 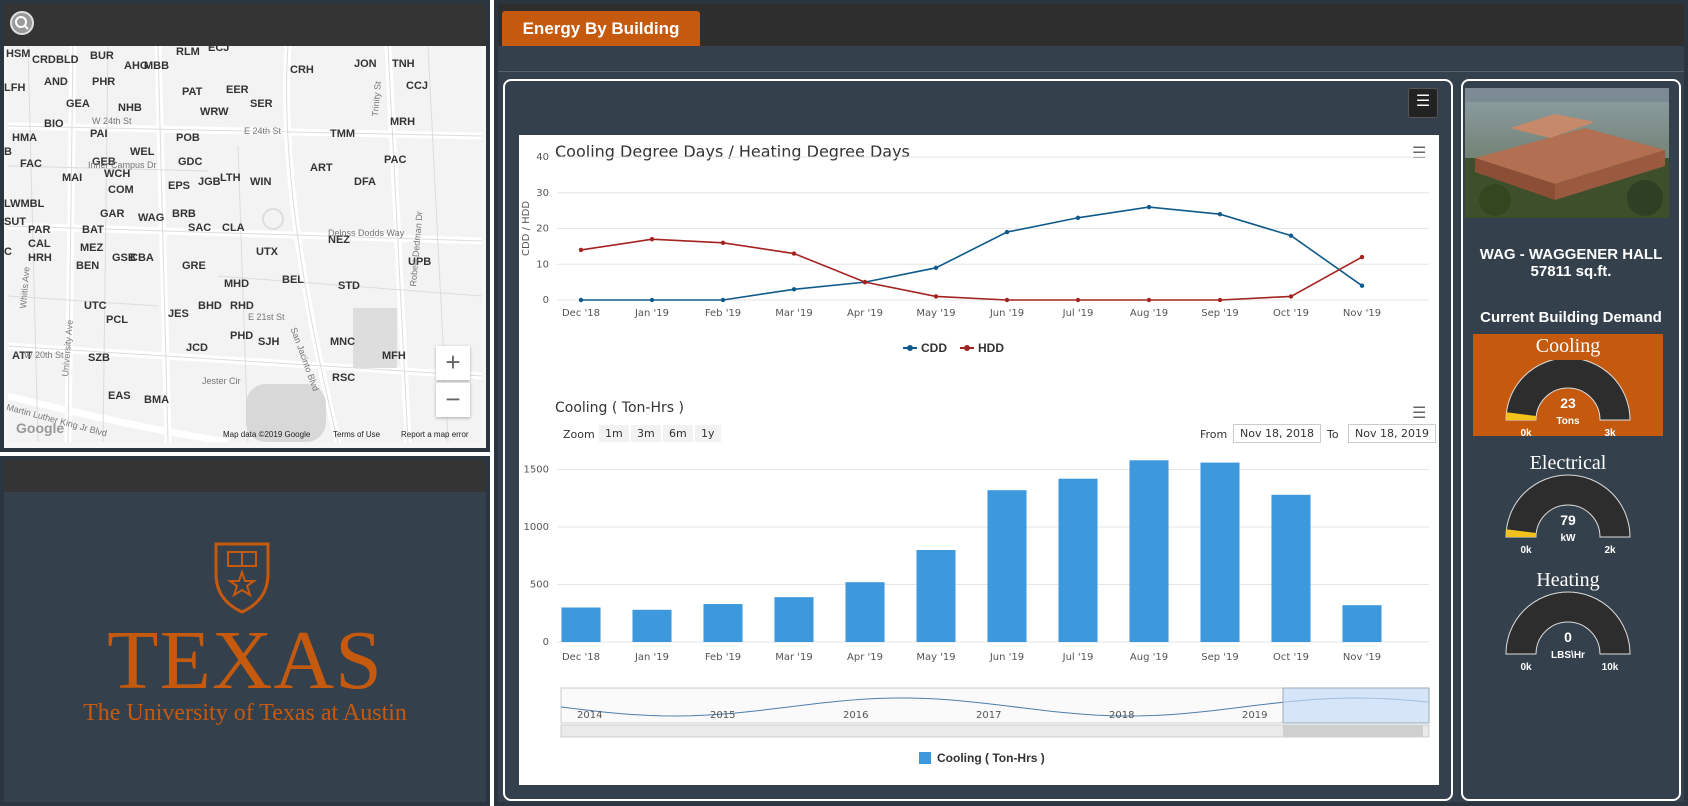 What do you see at coordinates (1353, 731) in the screenshot?
I see `navigator-scrollbar-thumb` at bounding box center [1353, 731].